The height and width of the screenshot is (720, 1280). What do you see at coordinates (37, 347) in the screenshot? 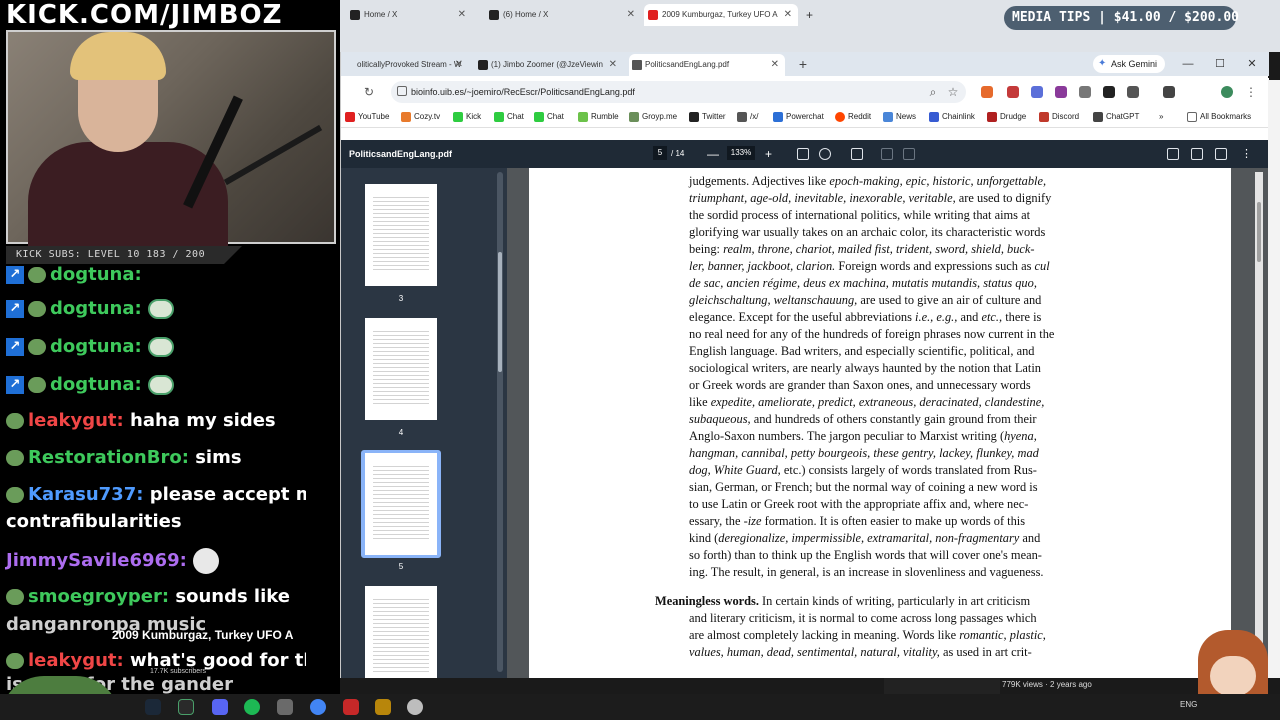
I see `pepe-badge-icon` at bounding box center [37, 347].